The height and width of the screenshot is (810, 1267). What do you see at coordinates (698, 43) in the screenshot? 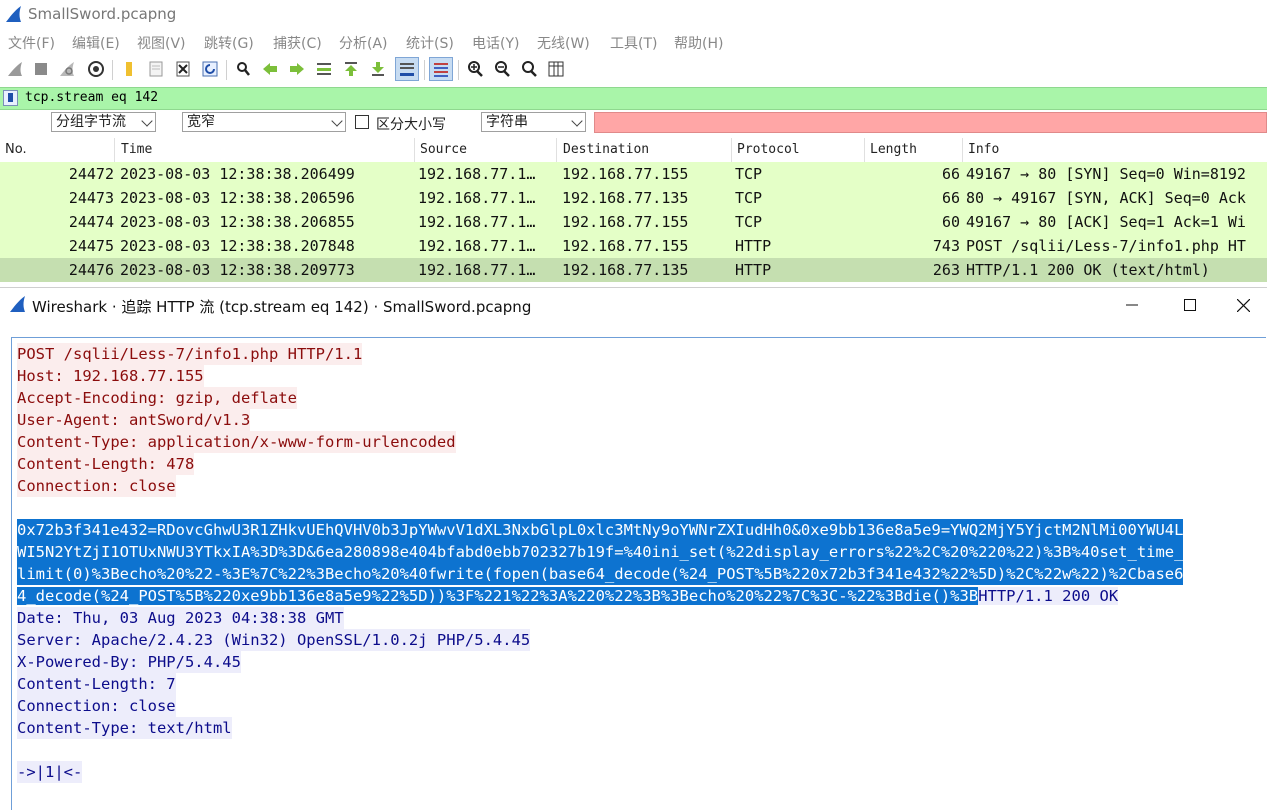
I see `menu-help: 帮助(H)` at bounding box center [698, 43].